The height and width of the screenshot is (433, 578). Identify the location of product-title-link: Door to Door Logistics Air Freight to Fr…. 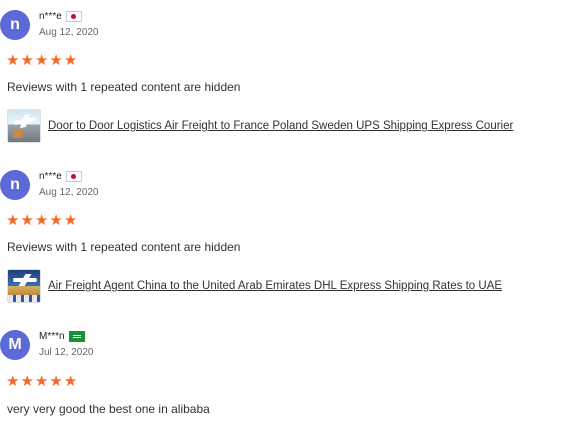
(280, 126).